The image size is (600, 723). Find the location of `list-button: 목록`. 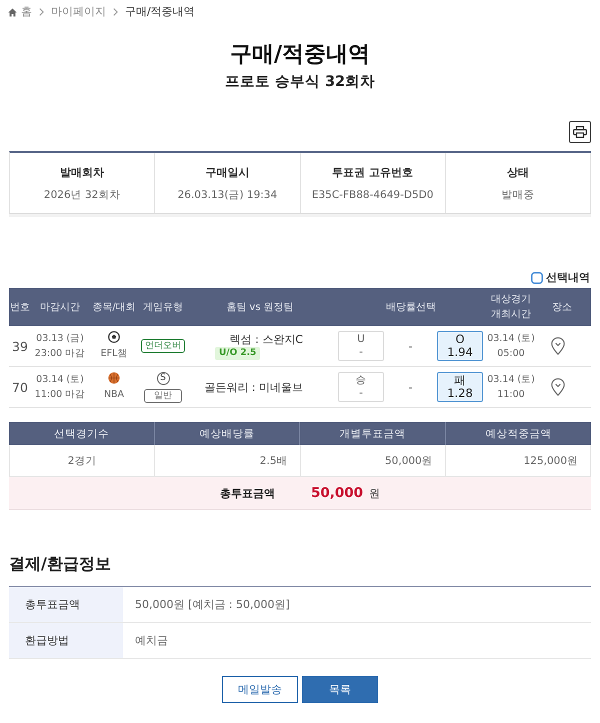

list-button: 목록 is located at coordinates (340, 689).